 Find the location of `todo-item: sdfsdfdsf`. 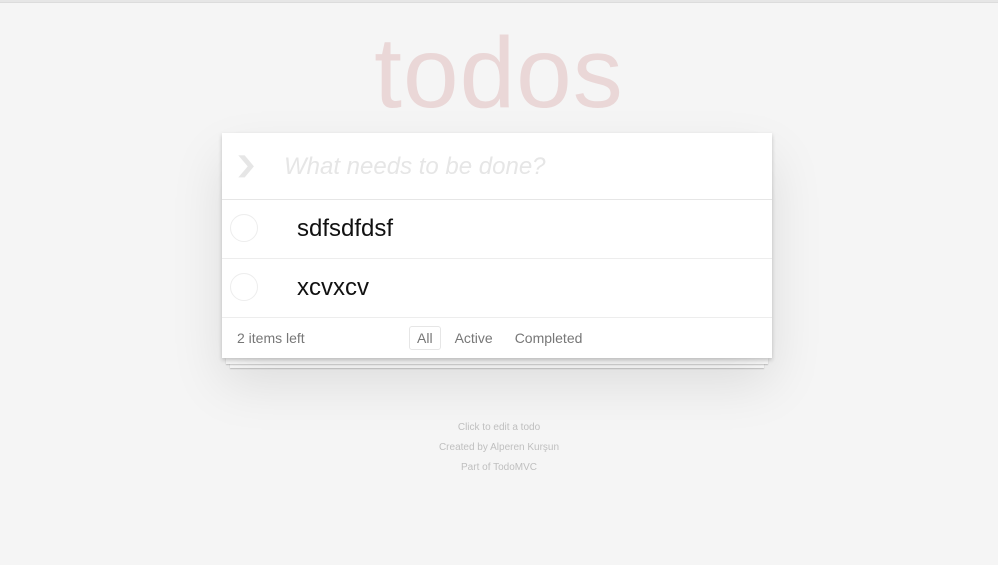

todo-item: sdfsdfdsf is located at coordinates (497, 229).